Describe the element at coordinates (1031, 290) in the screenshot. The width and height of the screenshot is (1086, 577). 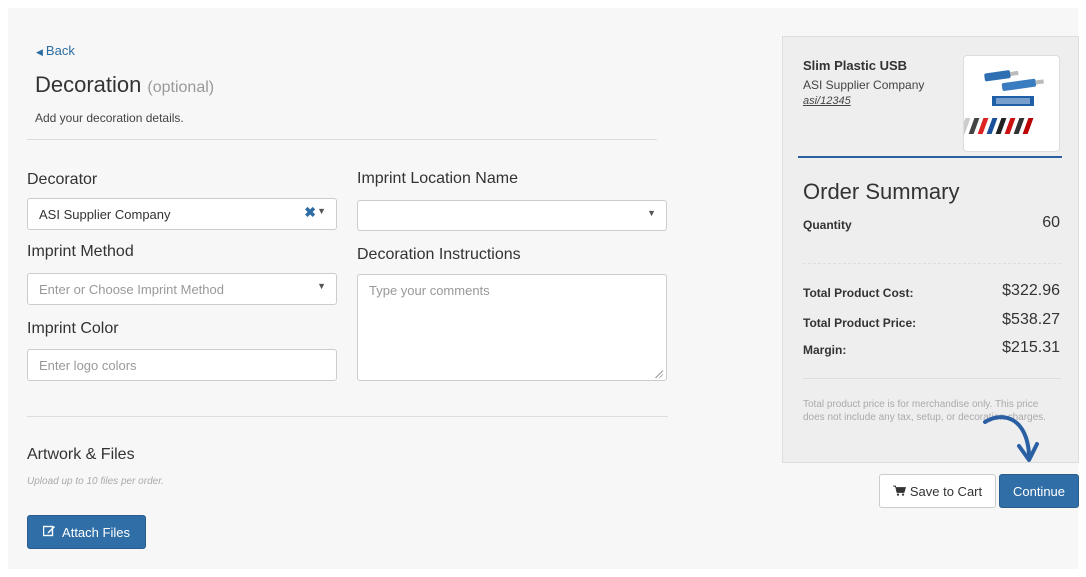
I see `total-cost-value: $322.96` at that location.